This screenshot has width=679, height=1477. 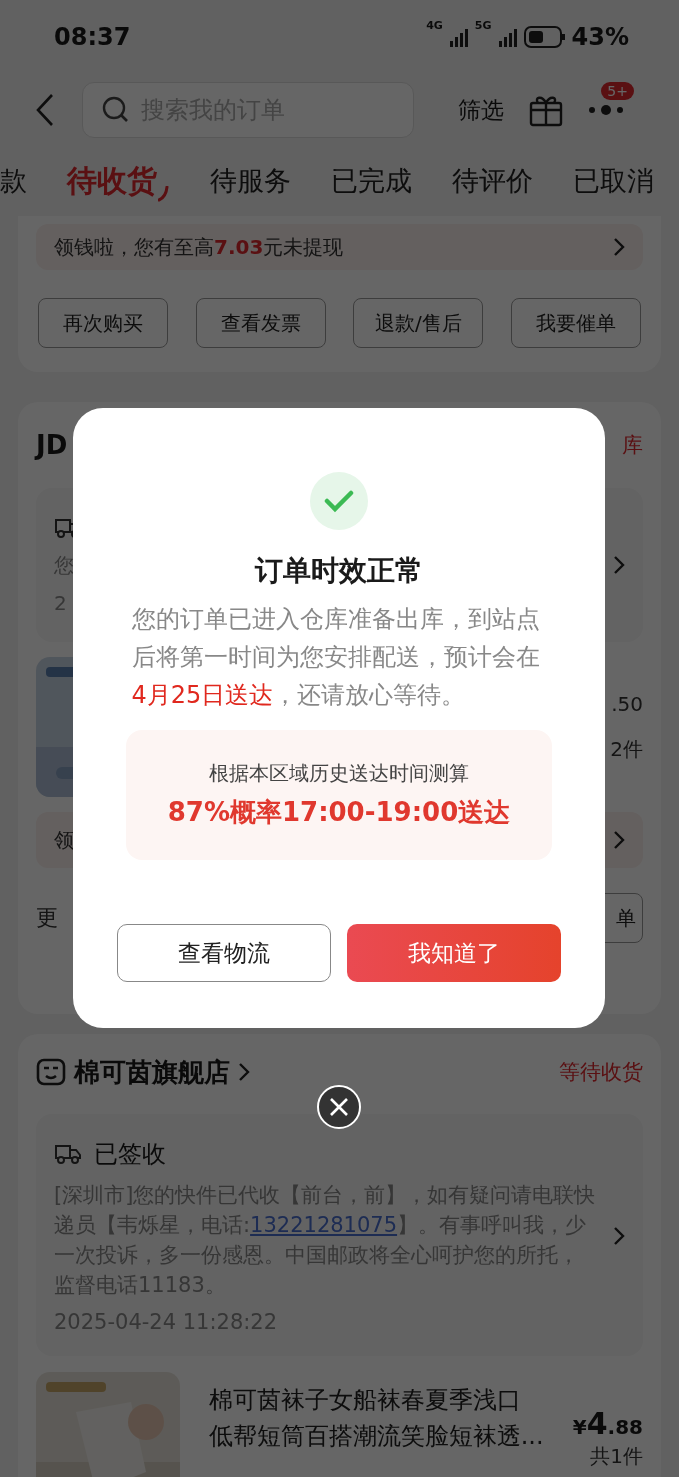 I want to click on order-tab: 已取消, so click(x=613, y=181).